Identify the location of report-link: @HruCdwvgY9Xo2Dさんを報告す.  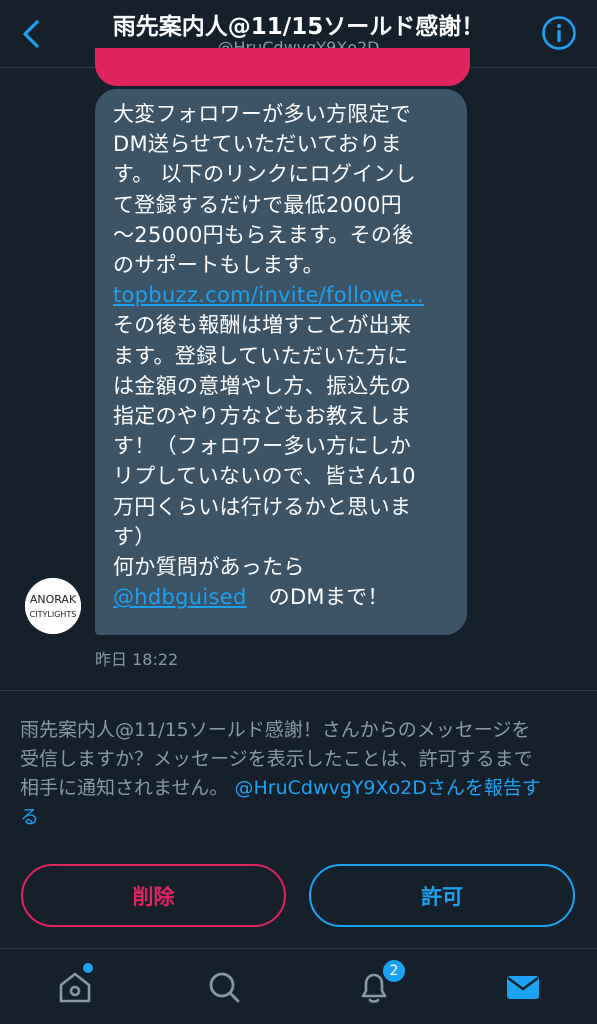
(387, 788).